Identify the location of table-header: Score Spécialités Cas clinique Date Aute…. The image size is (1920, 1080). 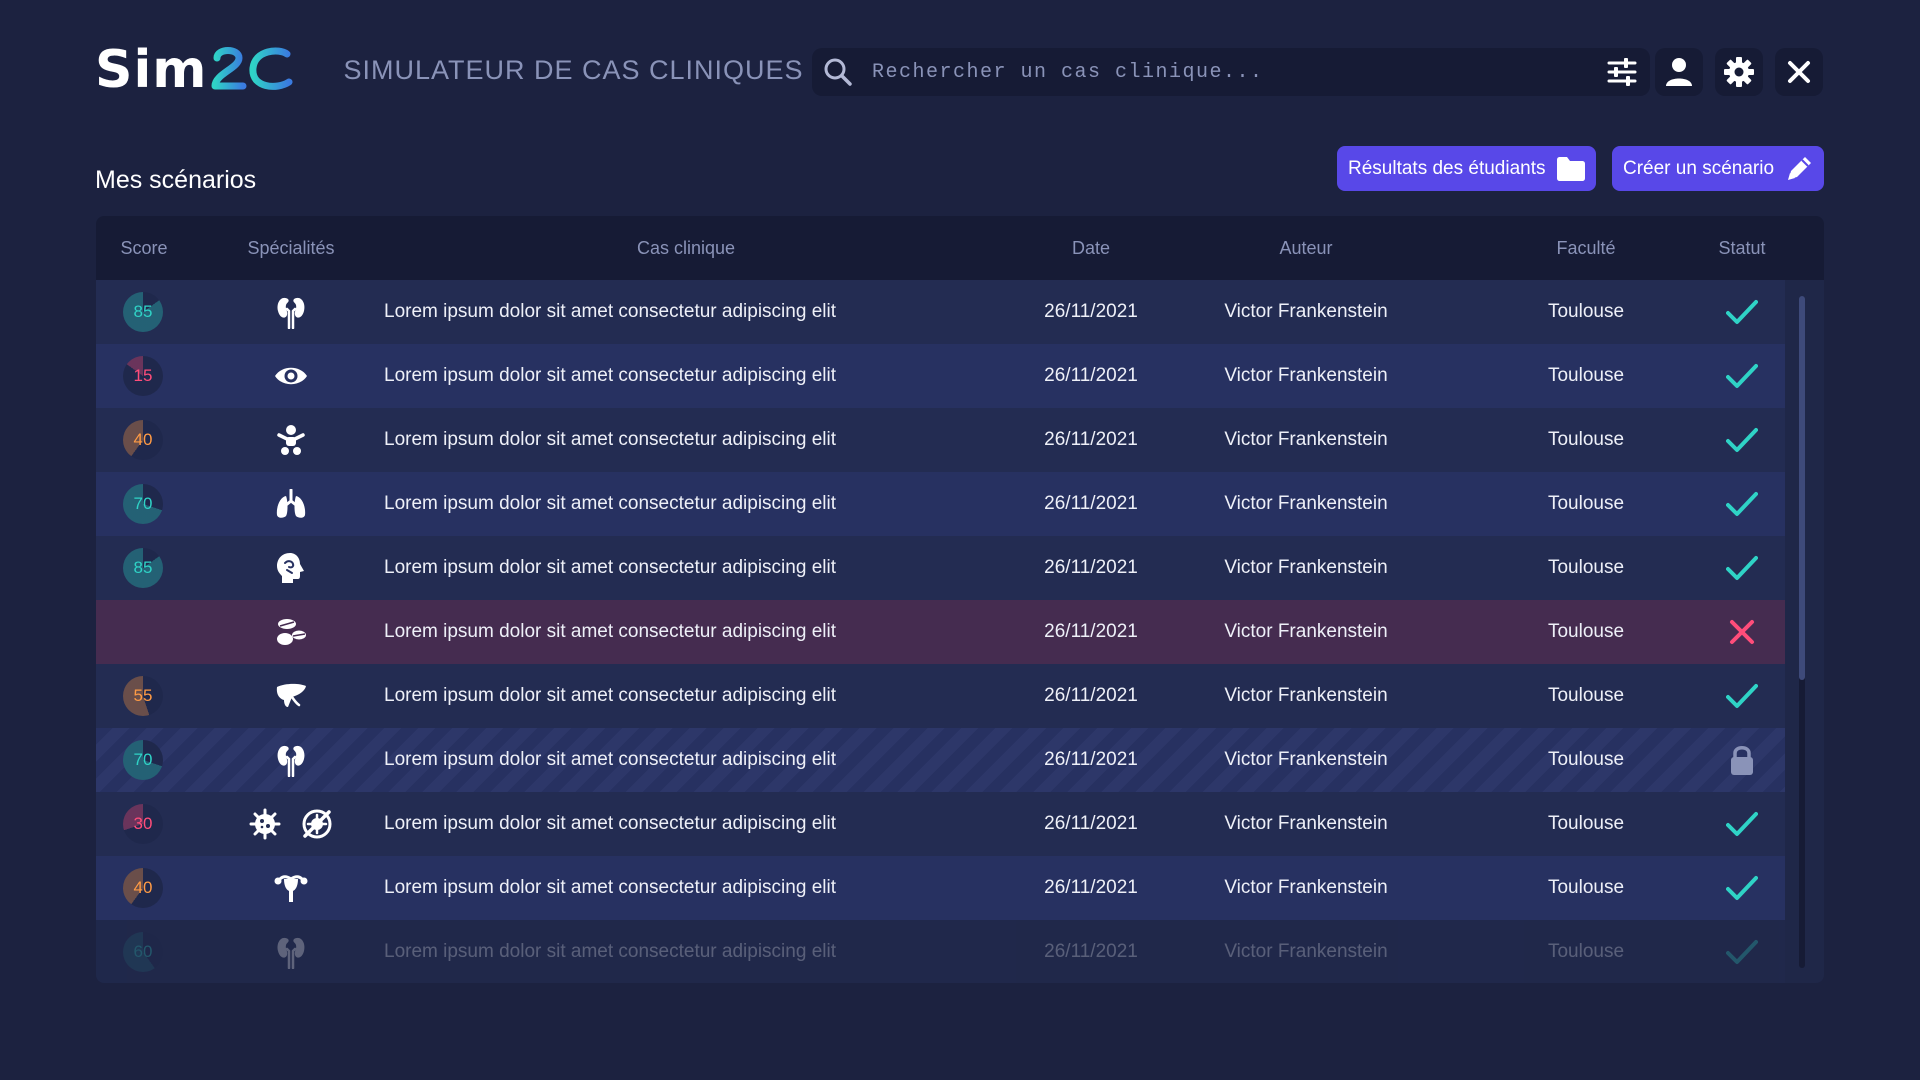
(960, 248).